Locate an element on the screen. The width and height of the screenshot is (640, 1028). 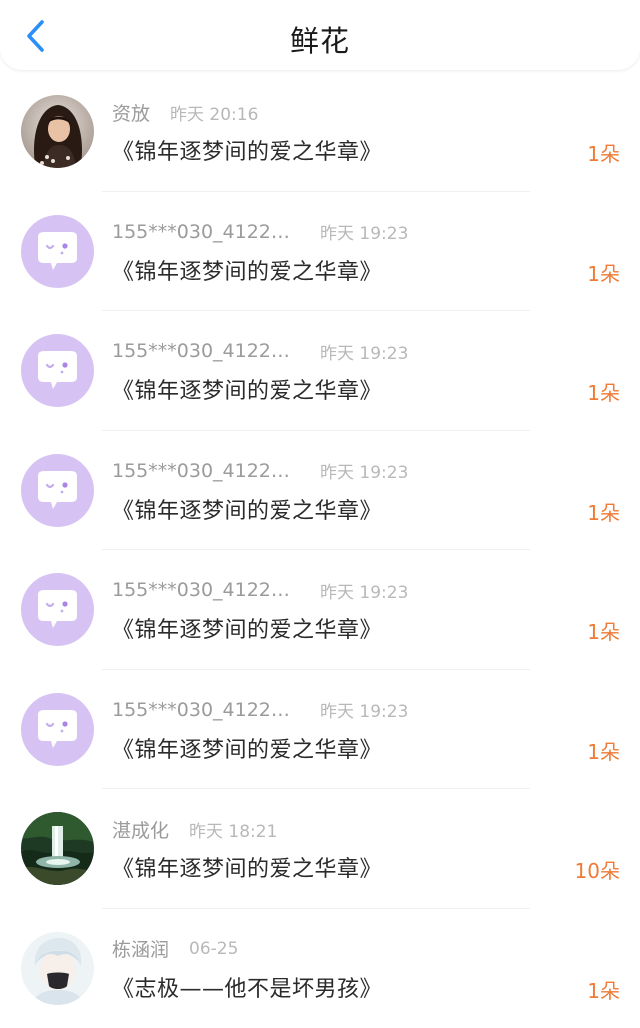
item-meta: 栋涵润 06-25 is located at coordinates (175, 949).